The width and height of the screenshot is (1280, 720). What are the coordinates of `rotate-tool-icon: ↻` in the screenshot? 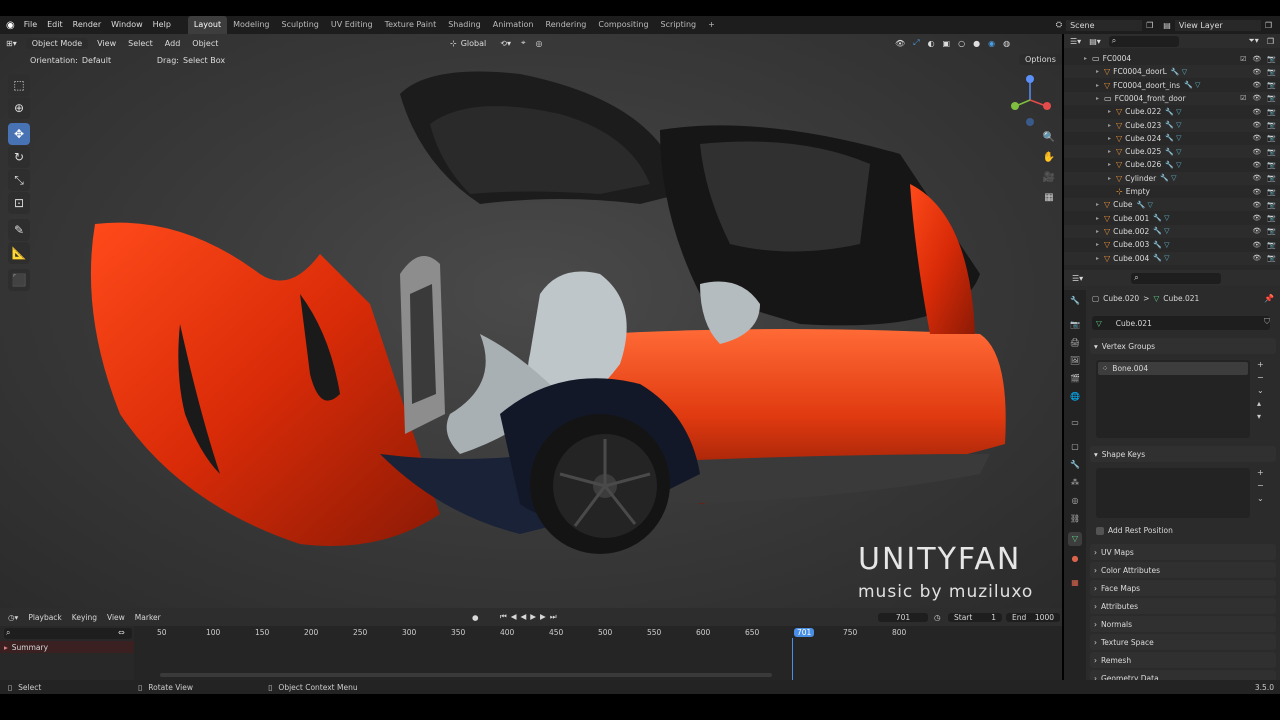 It's located at (19, 157).